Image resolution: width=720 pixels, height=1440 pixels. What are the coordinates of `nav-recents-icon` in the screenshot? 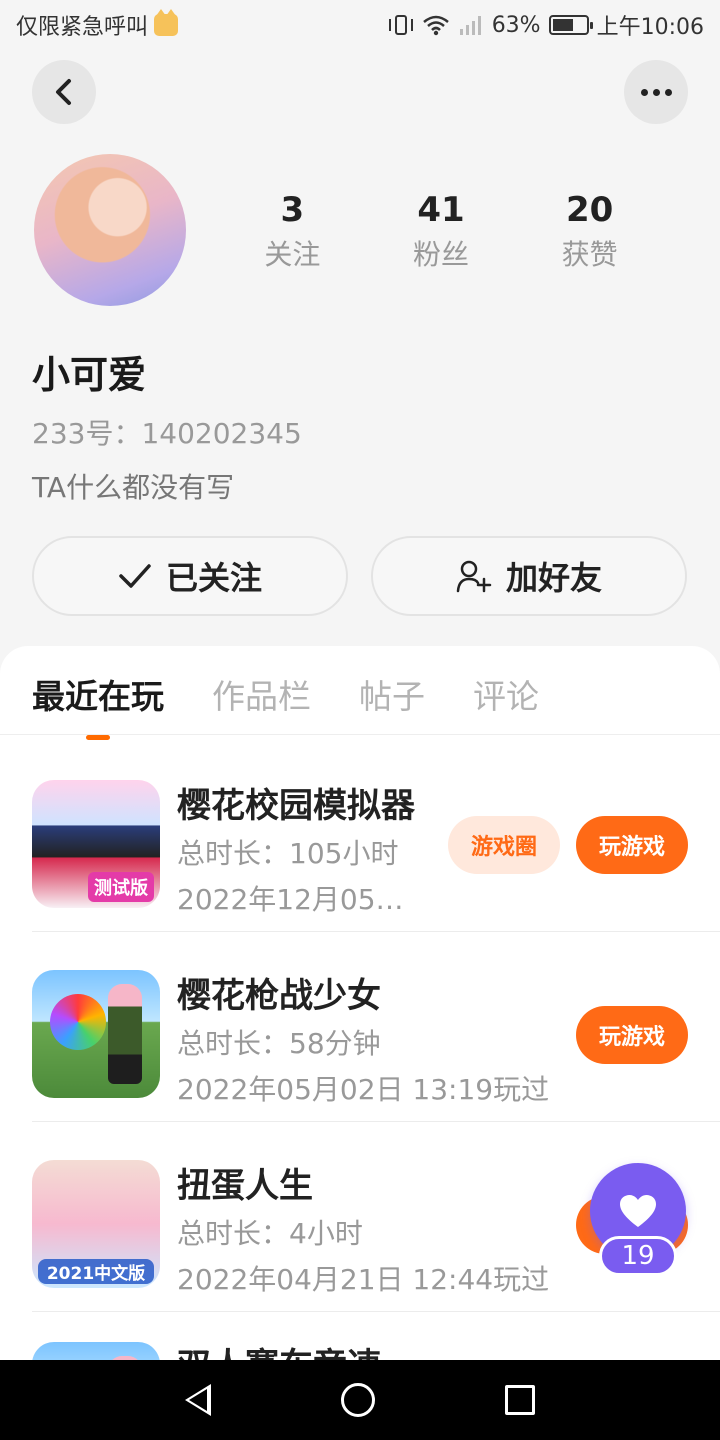 It's located at (520, 1400).